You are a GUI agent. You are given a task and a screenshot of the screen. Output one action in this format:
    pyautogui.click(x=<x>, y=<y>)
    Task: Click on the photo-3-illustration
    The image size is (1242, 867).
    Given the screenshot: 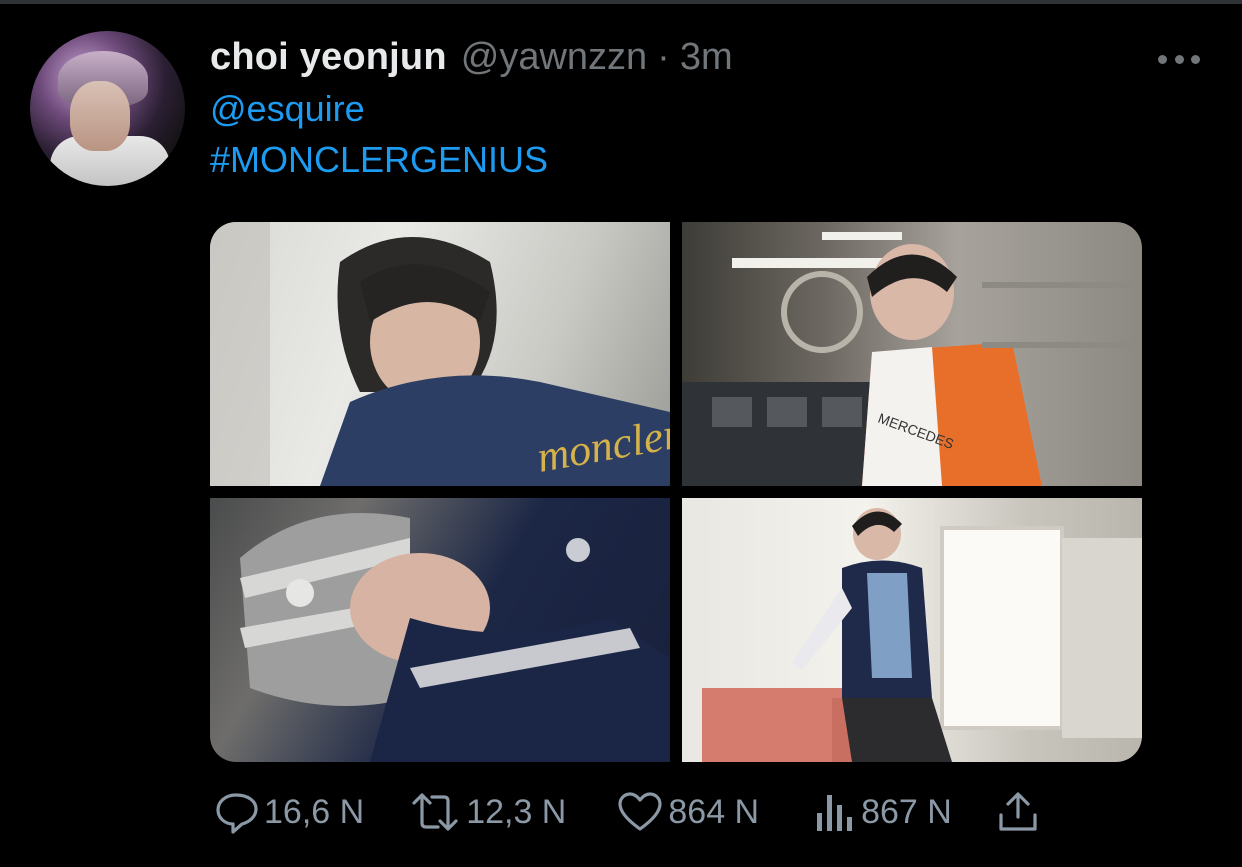 What is the action you would take?
    pyautogui.click(x=455, y=637)
    